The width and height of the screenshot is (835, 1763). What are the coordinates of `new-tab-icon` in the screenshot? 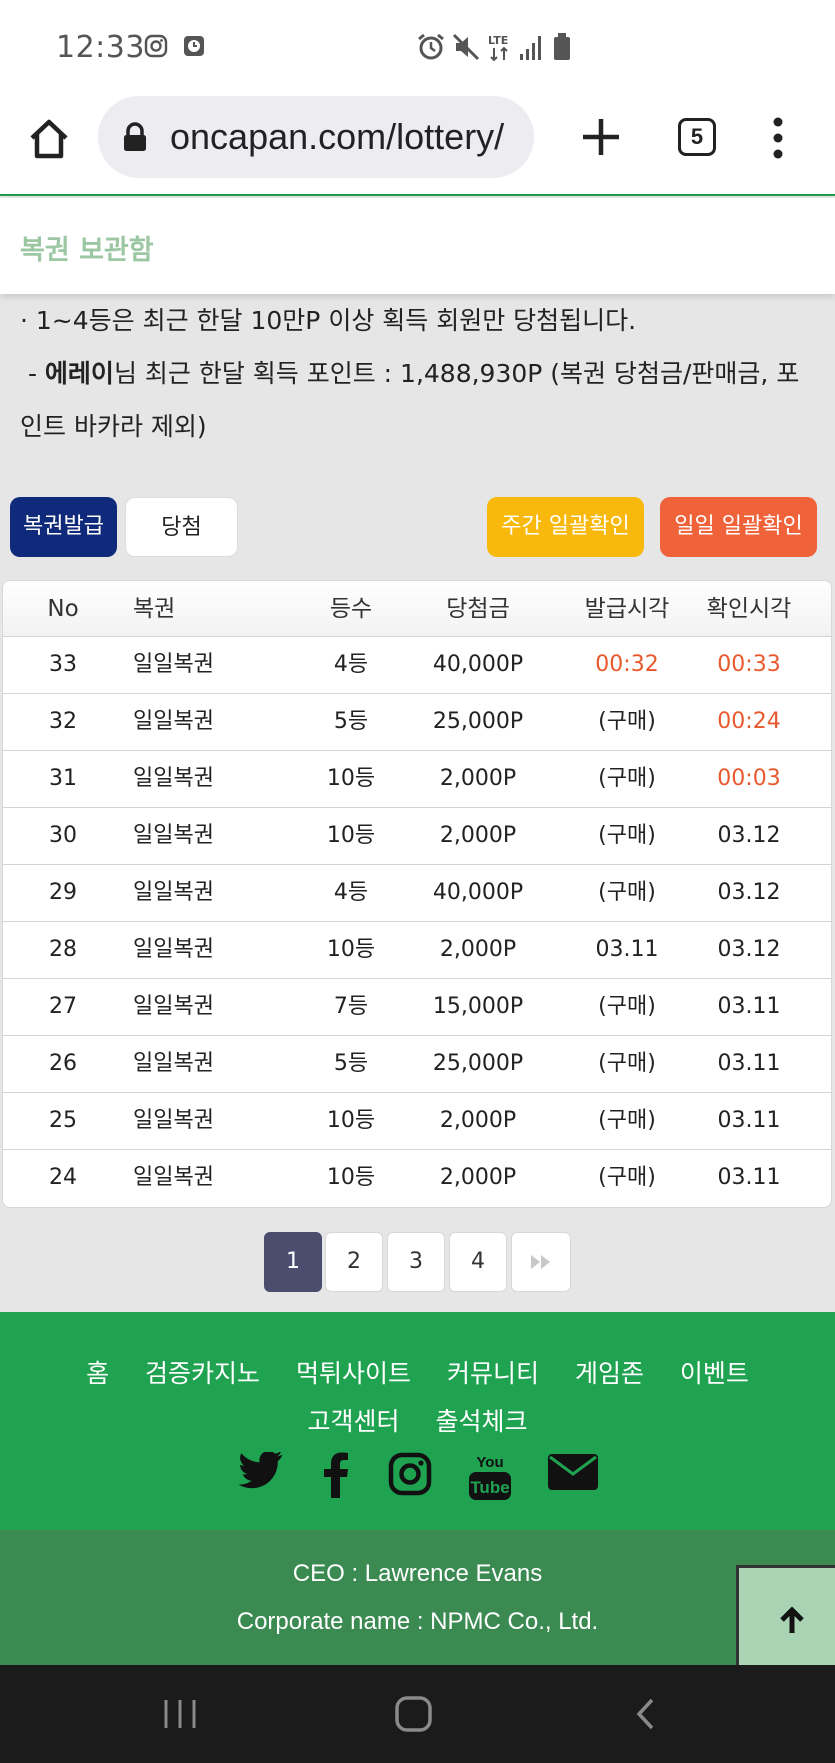 It's located at (601, 137).